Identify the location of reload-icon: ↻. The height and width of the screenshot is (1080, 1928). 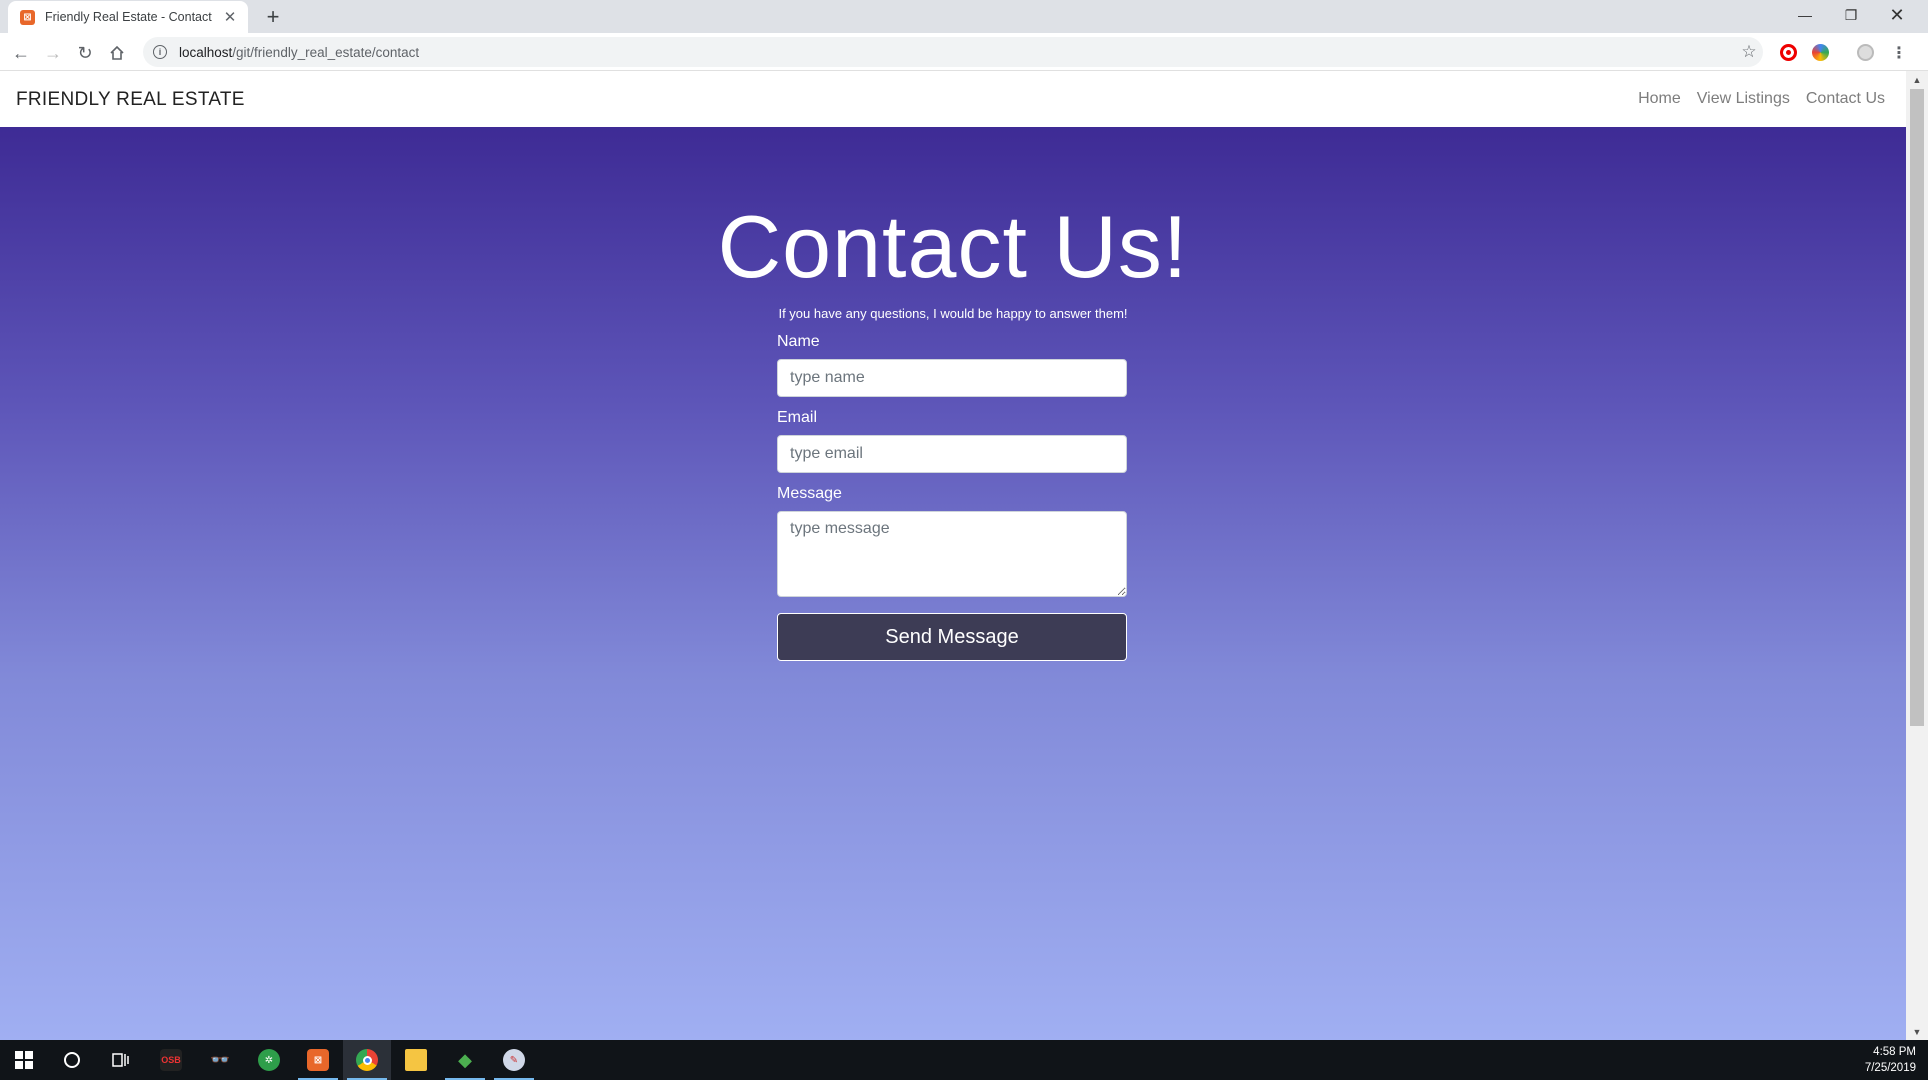
(85, 53).